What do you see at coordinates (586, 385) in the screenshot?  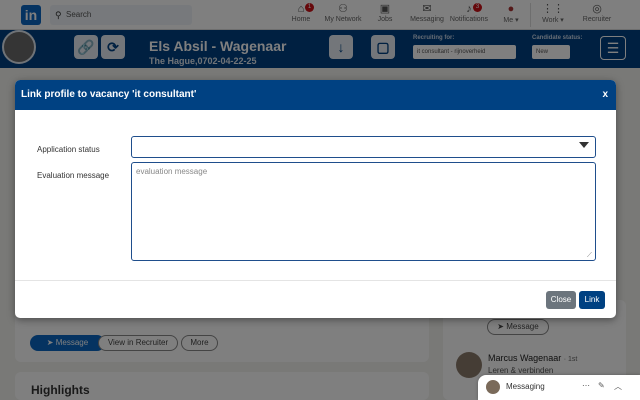 I see `more-icon: ⋯` at bounding box center [586, 385].